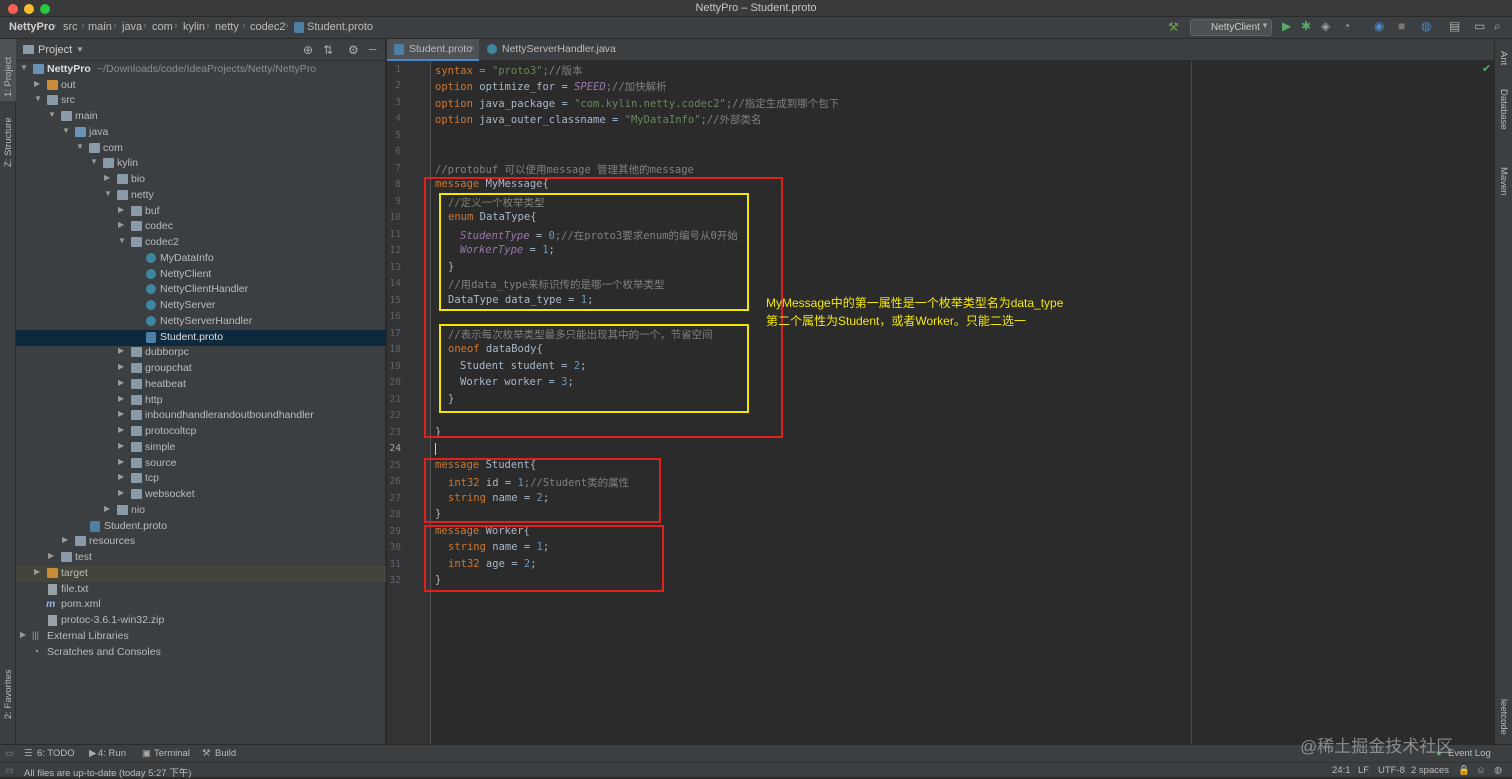 The width and height of the screenshot is (1512, 779). What do you see at coordinates (201, 416) in the screenshot?
I see `tree-item-inboundhandler: ▶ inboundhandlerandoutboundhandler` at bounding box center [201, 416].